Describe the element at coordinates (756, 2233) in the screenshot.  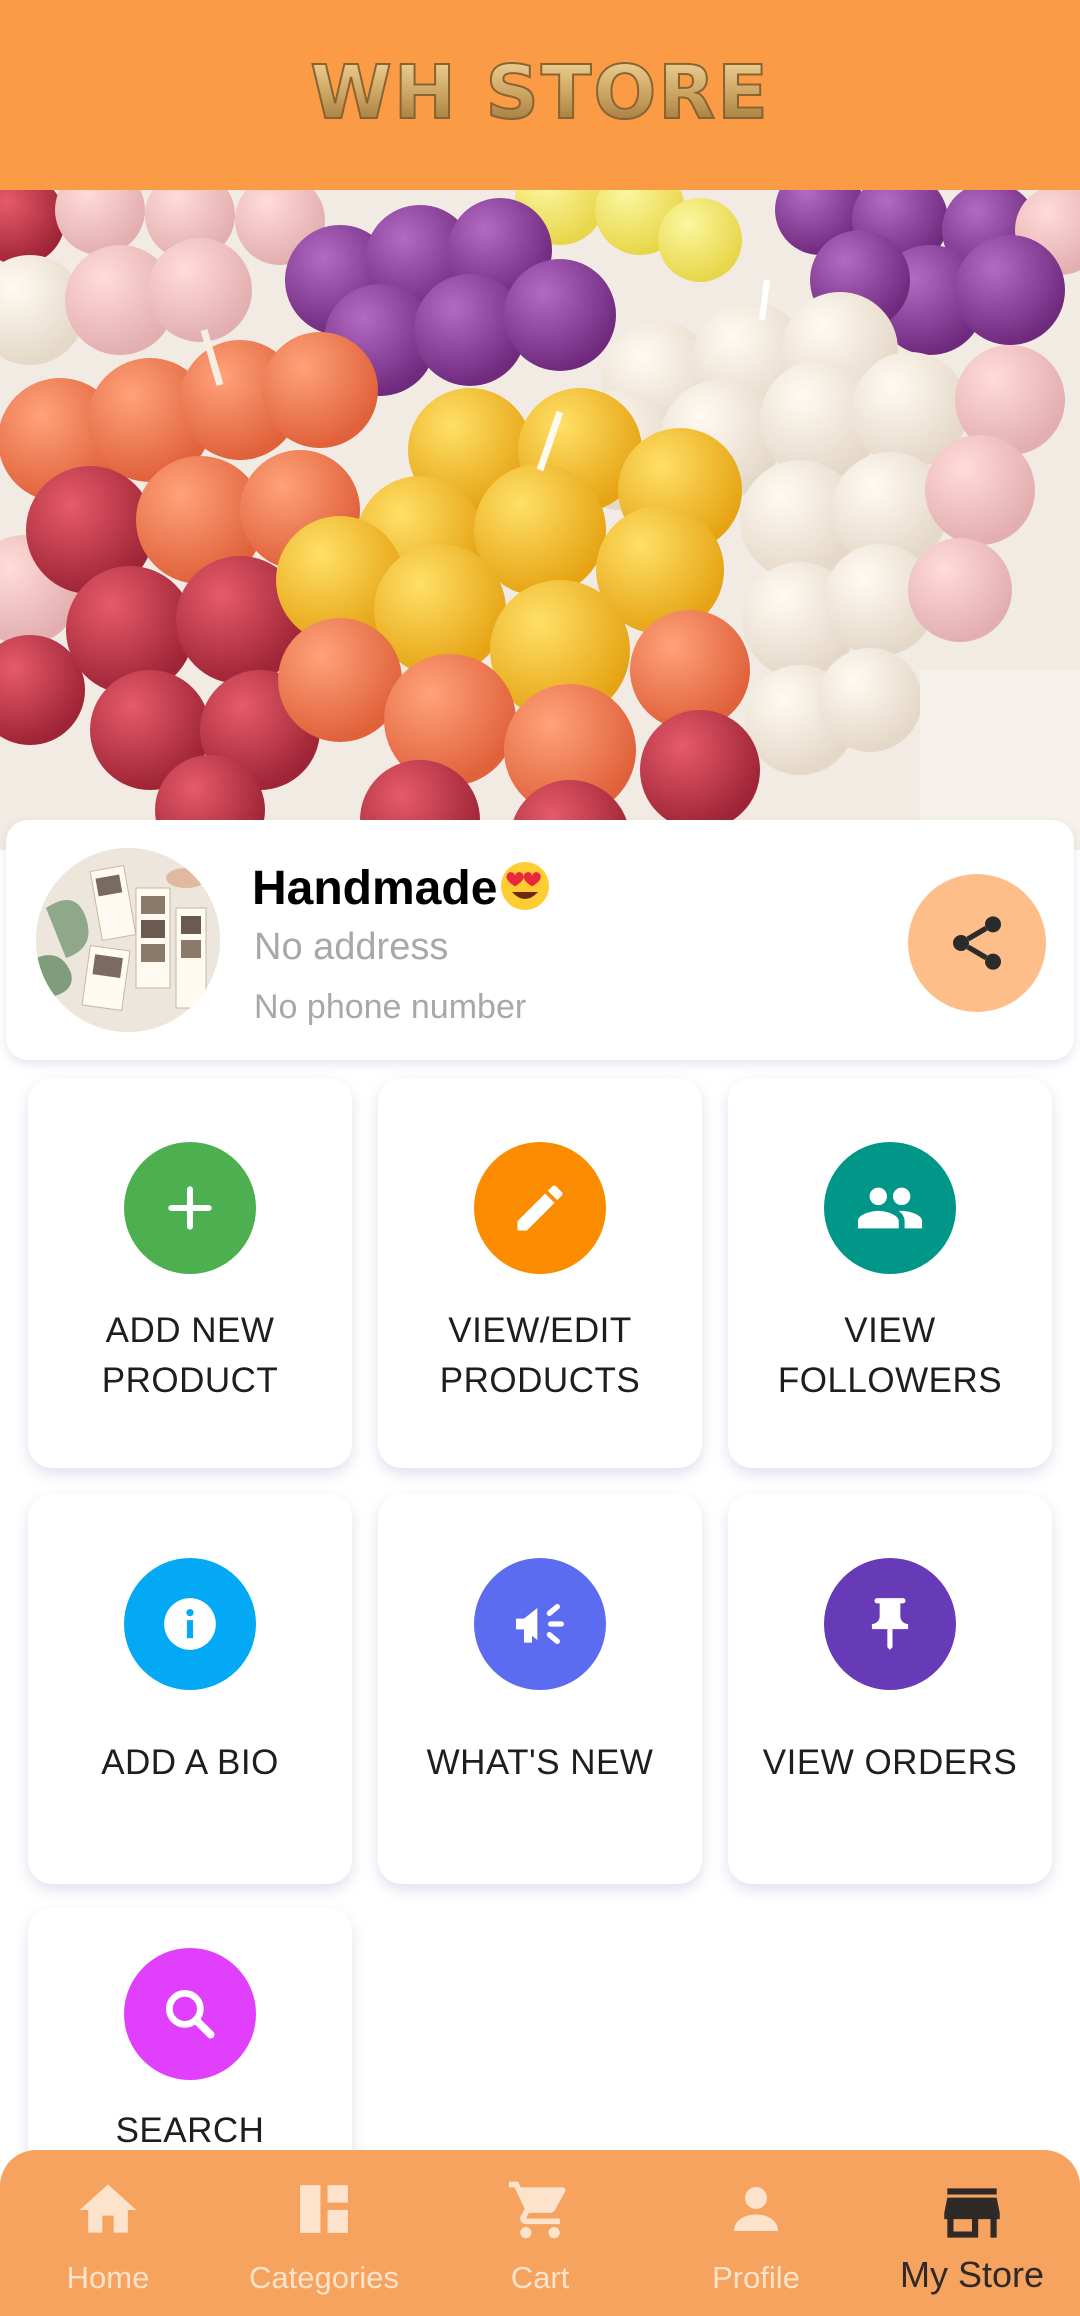
I see `nav-profile: Profile` at that location.